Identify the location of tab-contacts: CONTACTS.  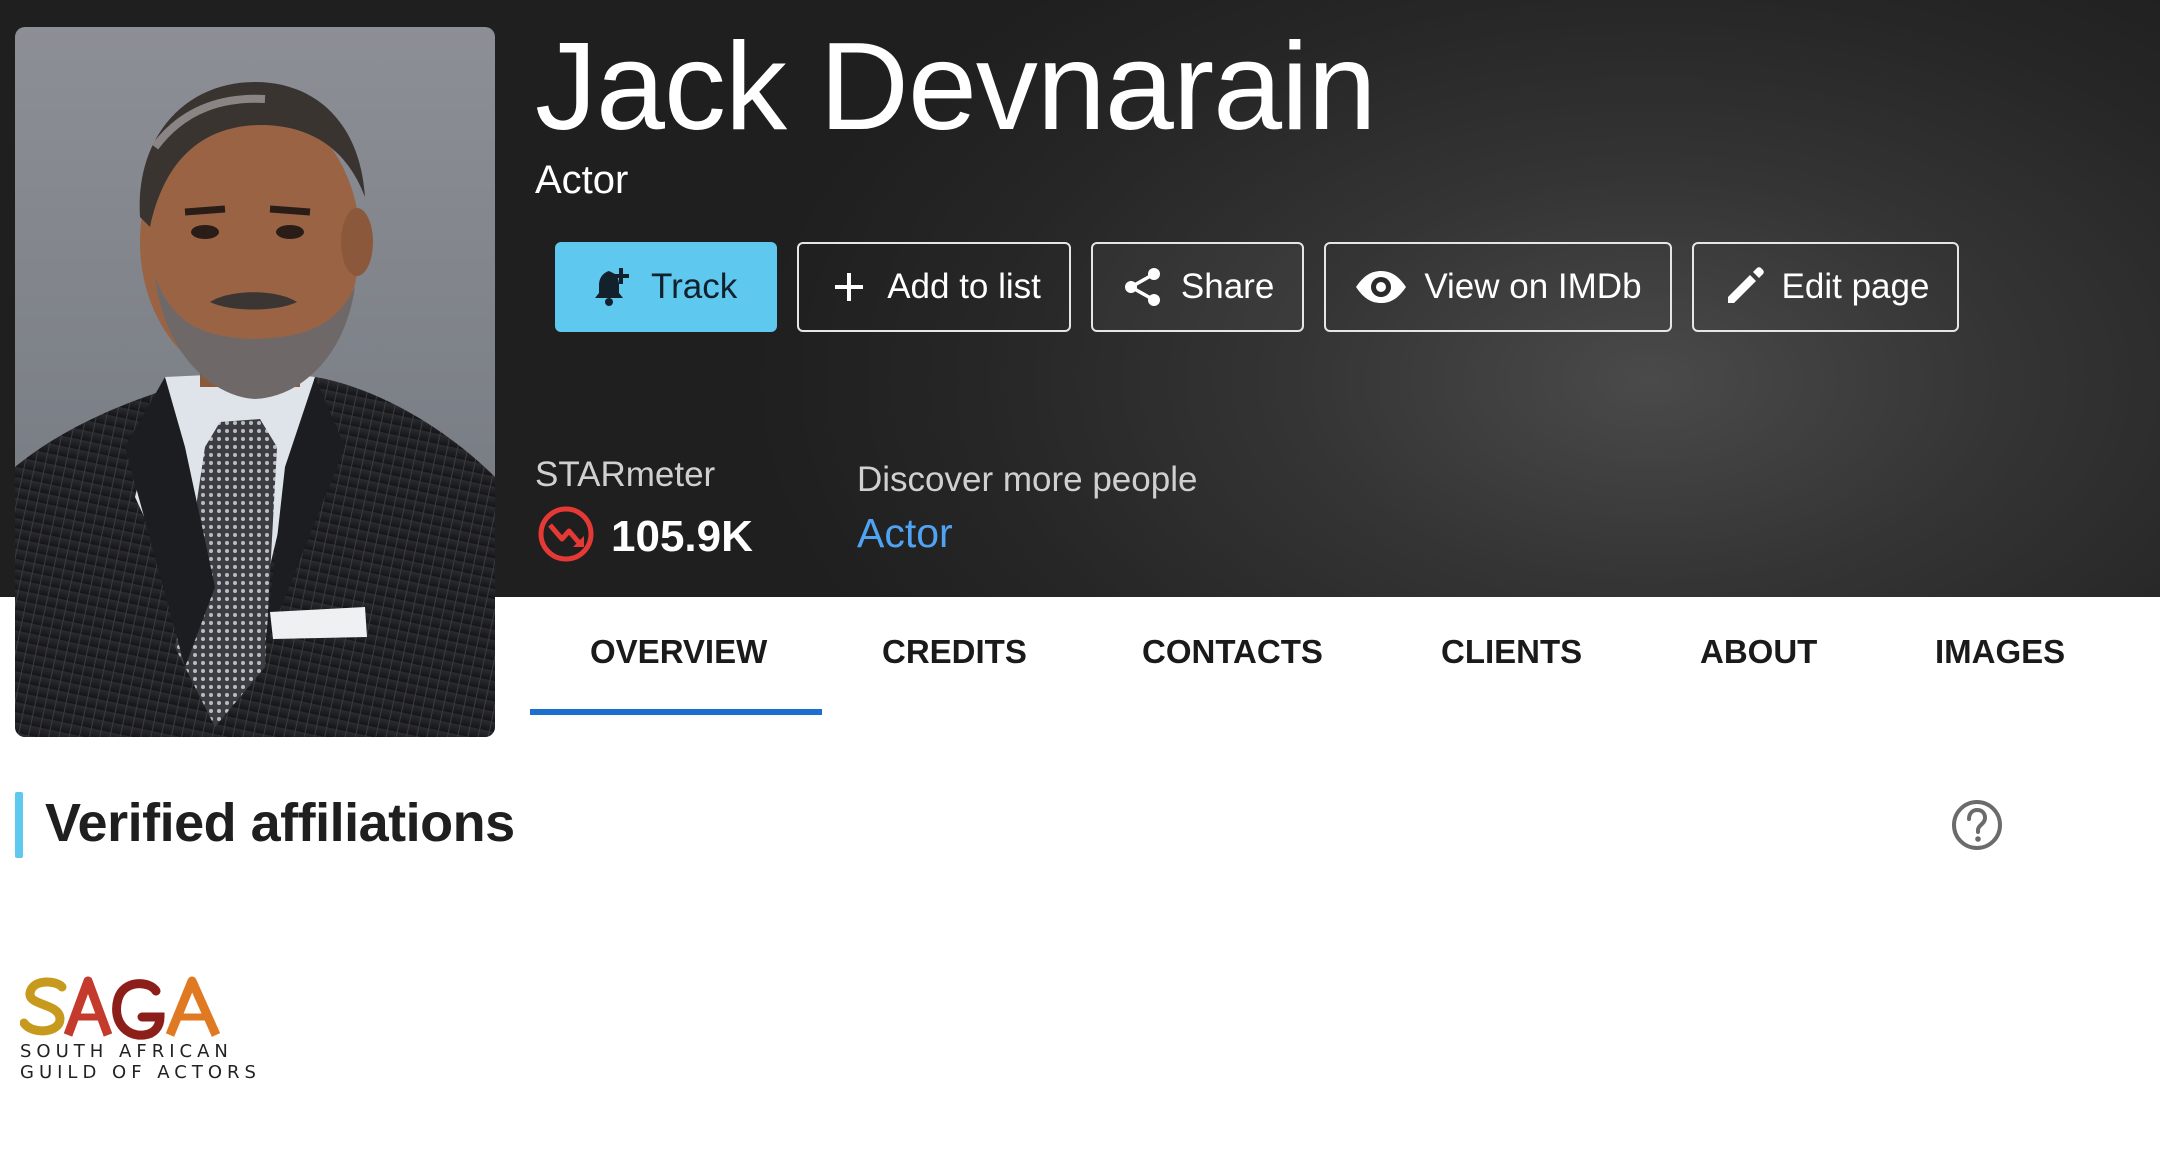
(1232, 652).